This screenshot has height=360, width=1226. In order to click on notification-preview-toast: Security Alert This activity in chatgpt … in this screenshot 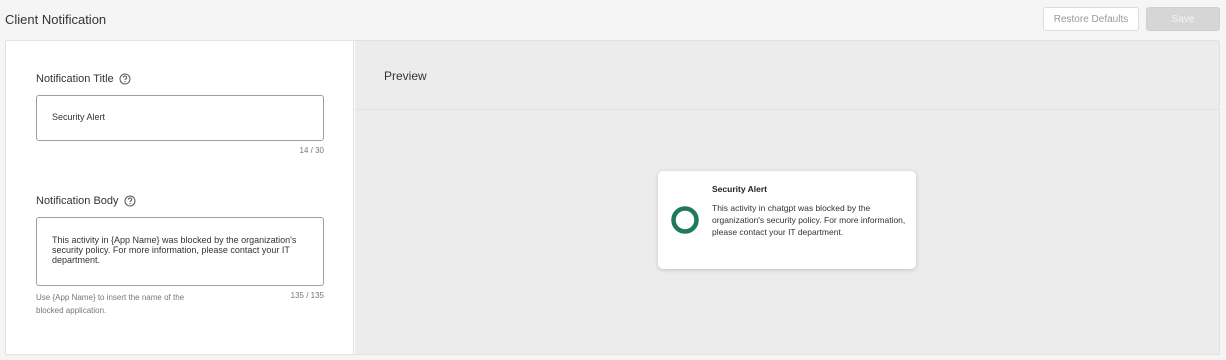, I will do `click(787, 220)`.